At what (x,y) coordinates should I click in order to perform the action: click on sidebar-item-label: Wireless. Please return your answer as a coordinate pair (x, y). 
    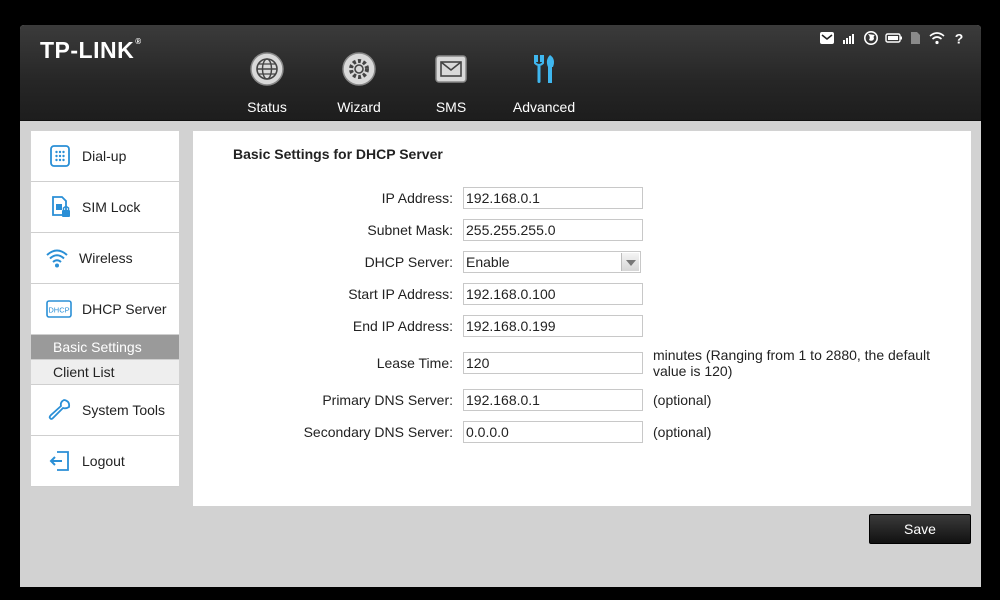
    Looking at the image, I should click on (106, 258).